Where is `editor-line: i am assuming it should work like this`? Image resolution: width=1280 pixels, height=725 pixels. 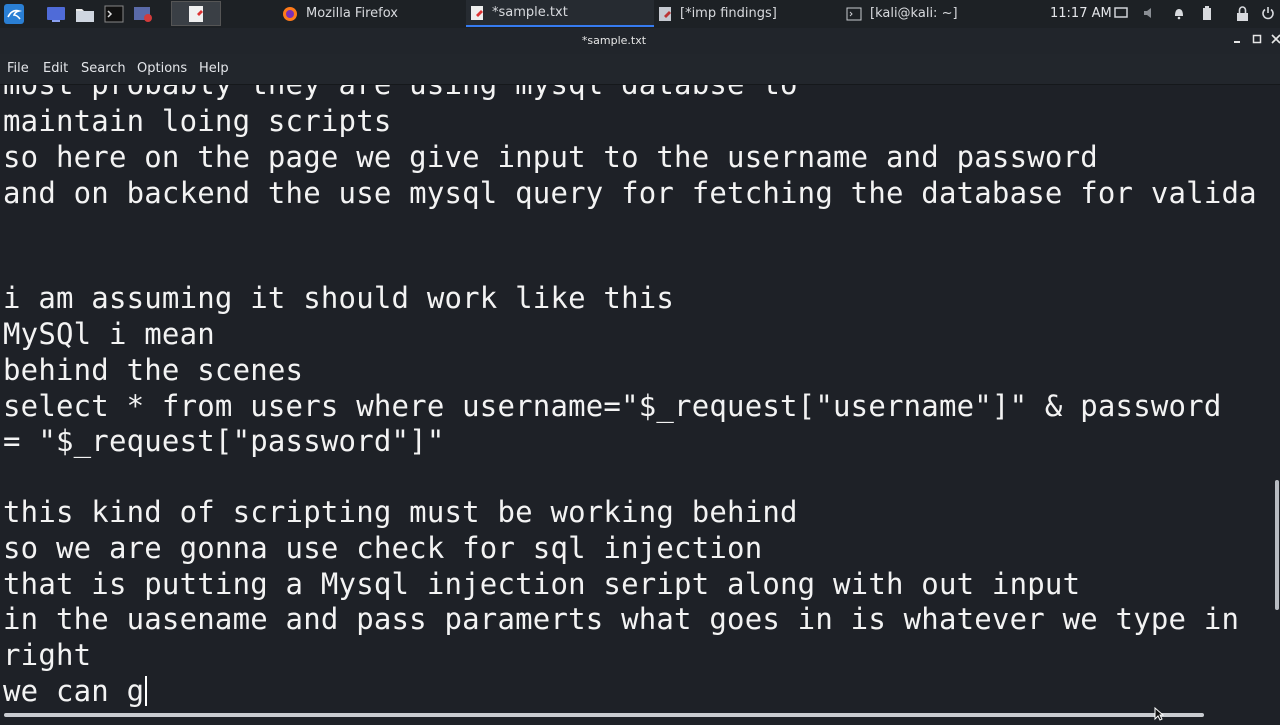
editor-line: i am assuming it should work like this is located at coordinates (339, 298).